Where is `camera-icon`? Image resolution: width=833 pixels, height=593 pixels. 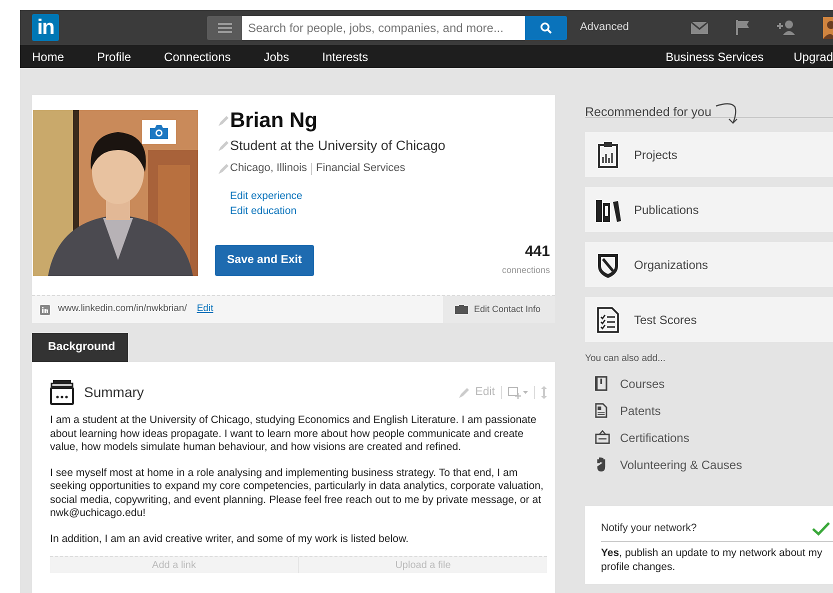
camera-icon is located at coordinates (159, 132).